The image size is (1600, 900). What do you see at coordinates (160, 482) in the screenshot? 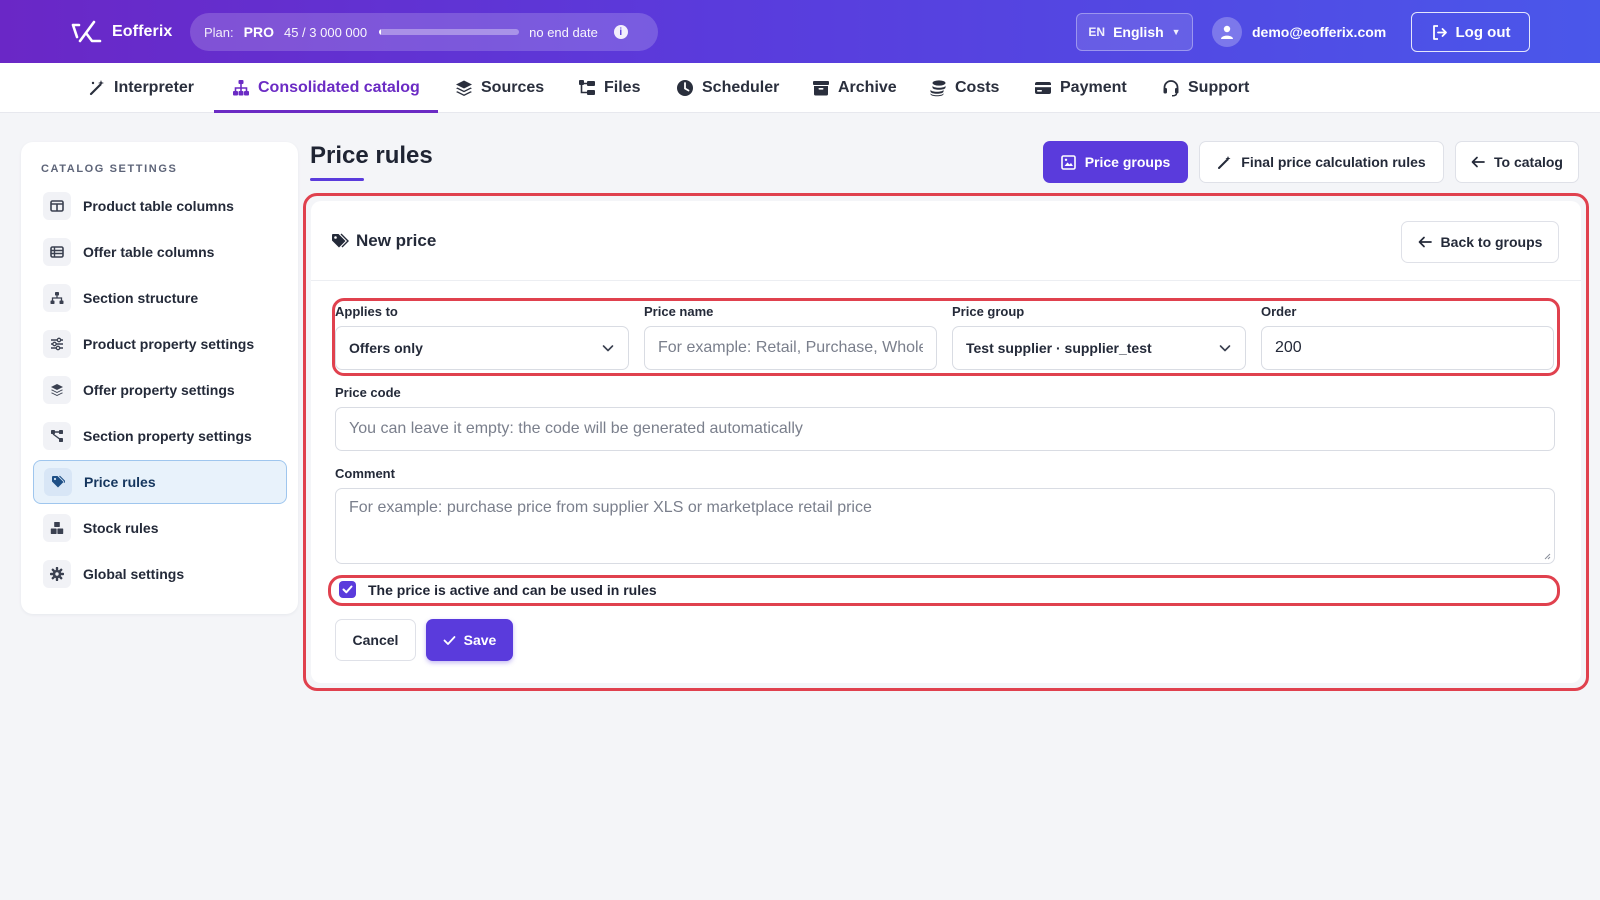
I see `sidebar-item-price-rules: Price rules` at bounding box center [160, 482].